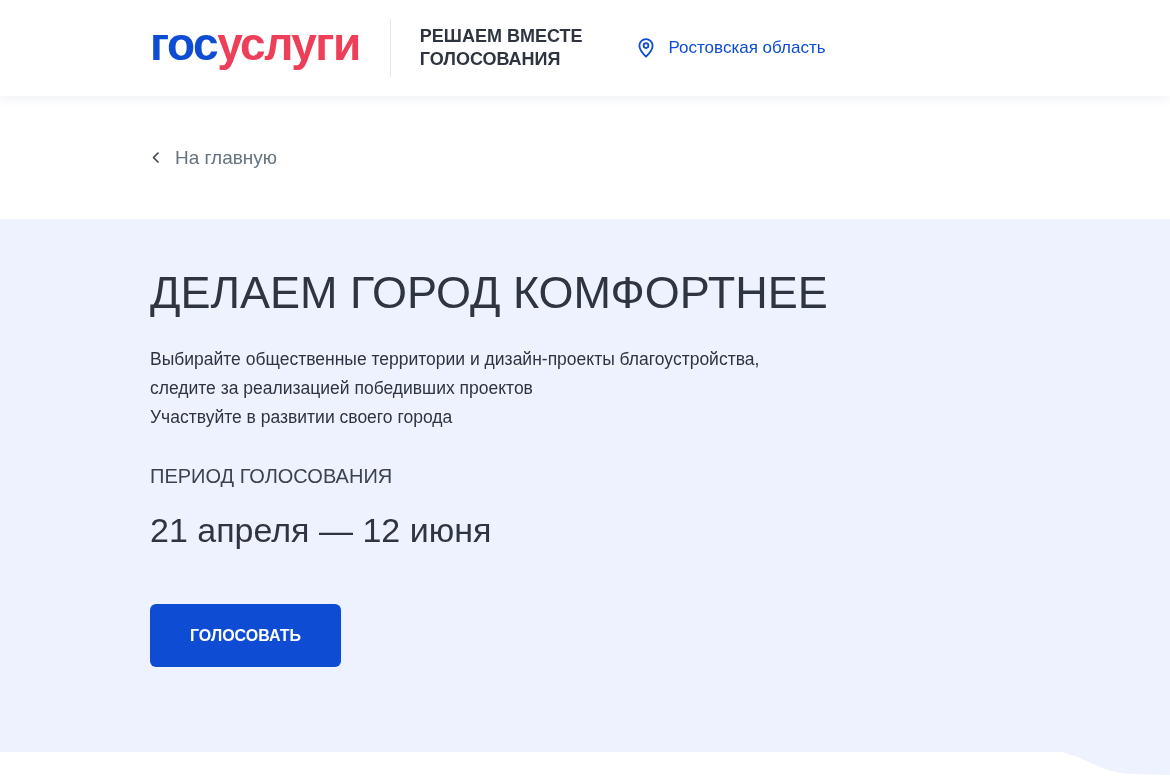  I want to click on back-link: На главную, so click(215, 157).